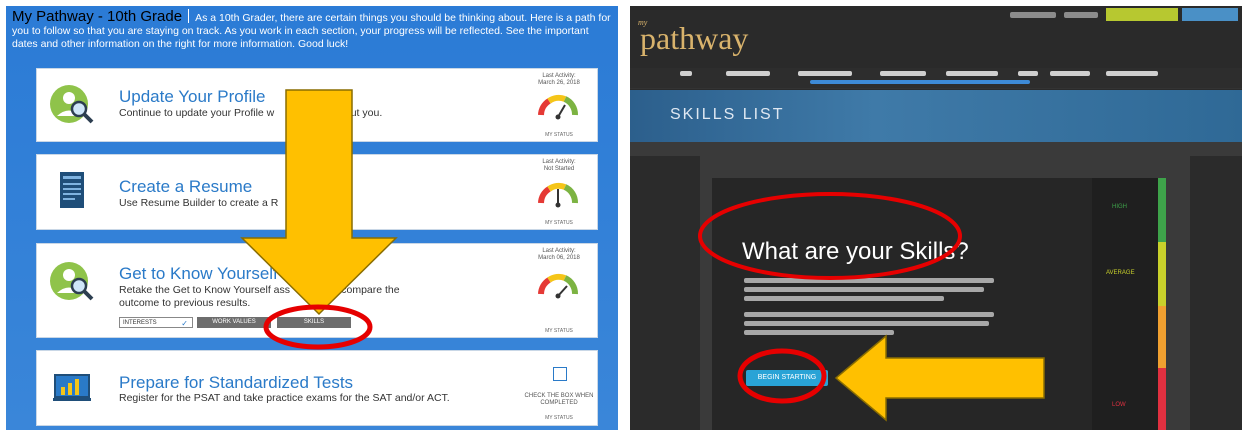 The height and width of the screenshot is (434, 1246). I want to click on left-arrow-annotation, so click(939, 378).